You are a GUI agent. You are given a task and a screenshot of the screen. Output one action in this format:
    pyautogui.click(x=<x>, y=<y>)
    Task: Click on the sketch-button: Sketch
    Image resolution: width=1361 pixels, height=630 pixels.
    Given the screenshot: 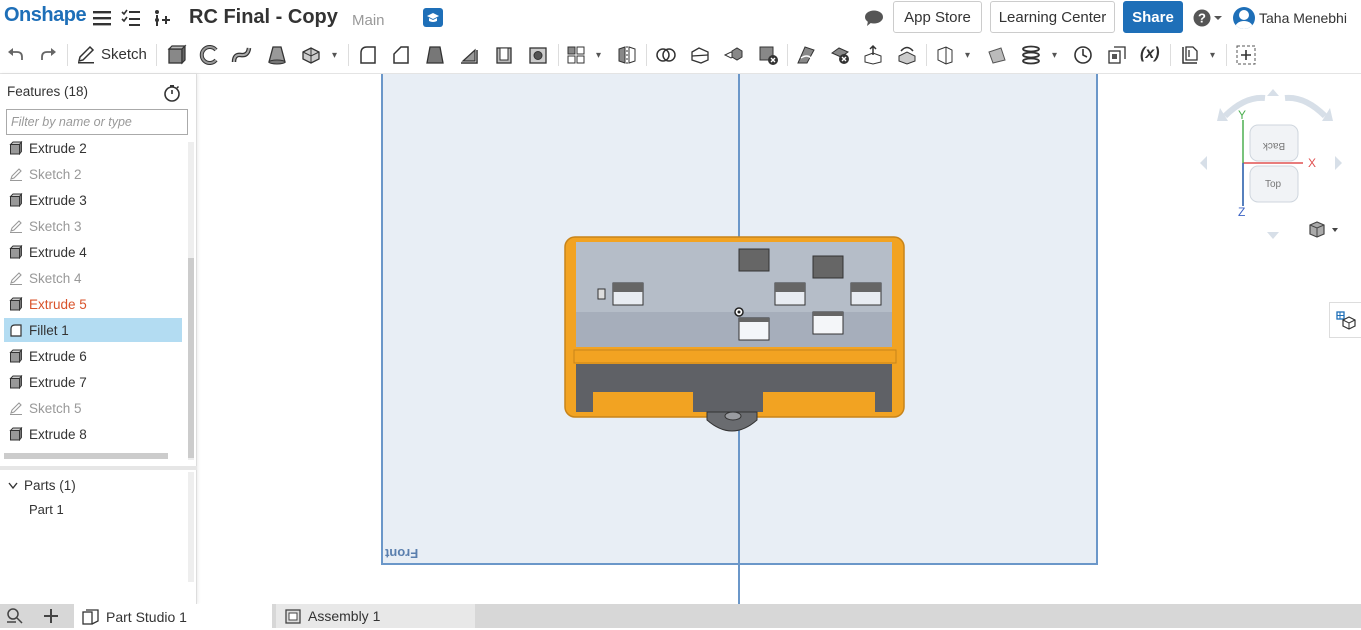 What is the action you would take?
    pyautogui.click(x=111, y=54)
    